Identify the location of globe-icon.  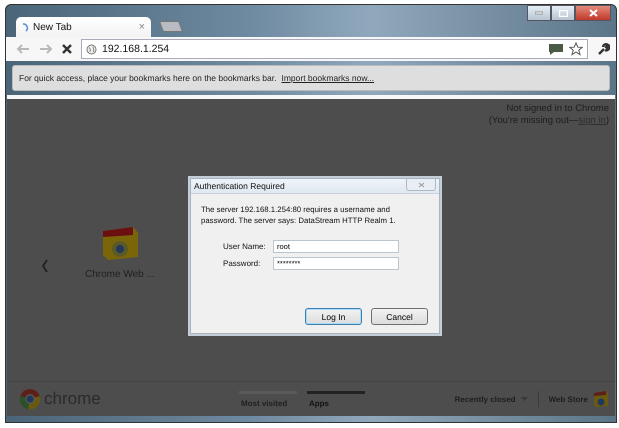
(91, 49).